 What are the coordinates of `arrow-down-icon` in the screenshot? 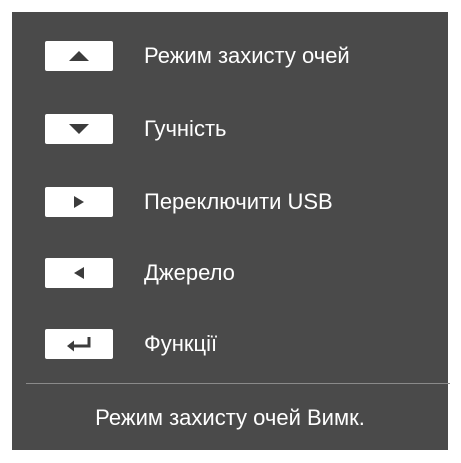 It's located at (79, 129).